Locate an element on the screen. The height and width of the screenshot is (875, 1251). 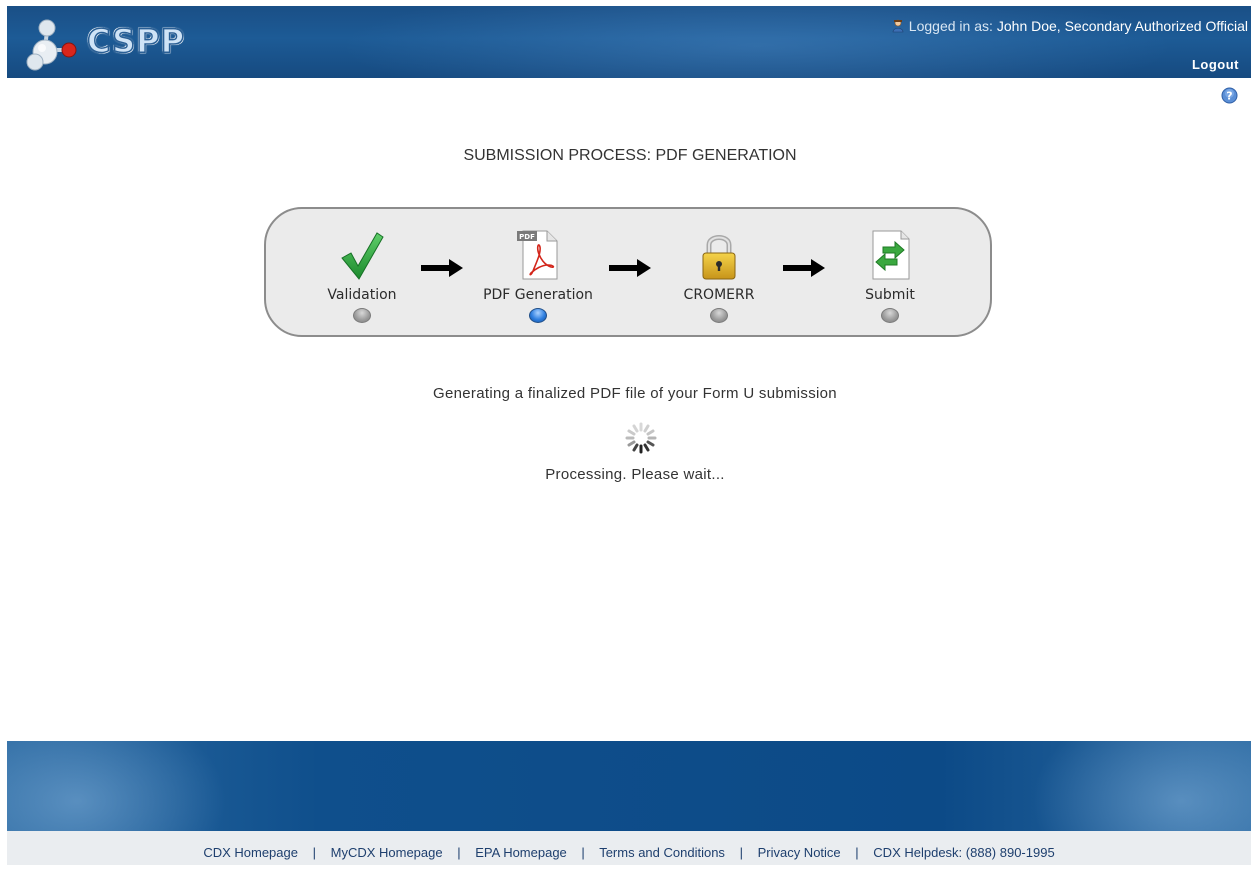
logout-link: Logout is located at coordinates (1215, 64).